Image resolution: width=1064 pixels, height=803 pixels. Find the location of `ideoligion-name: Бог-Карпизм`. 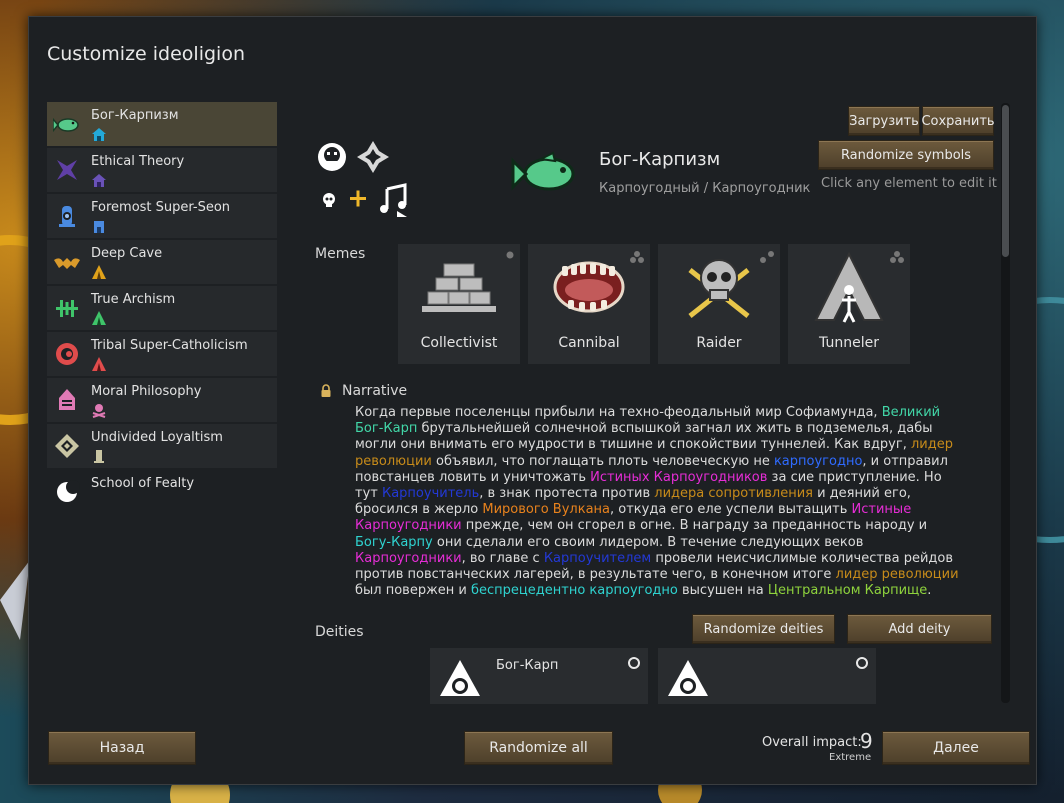

ideoligion-name: Бог-Карпизм is located at coordinates (659, 159).